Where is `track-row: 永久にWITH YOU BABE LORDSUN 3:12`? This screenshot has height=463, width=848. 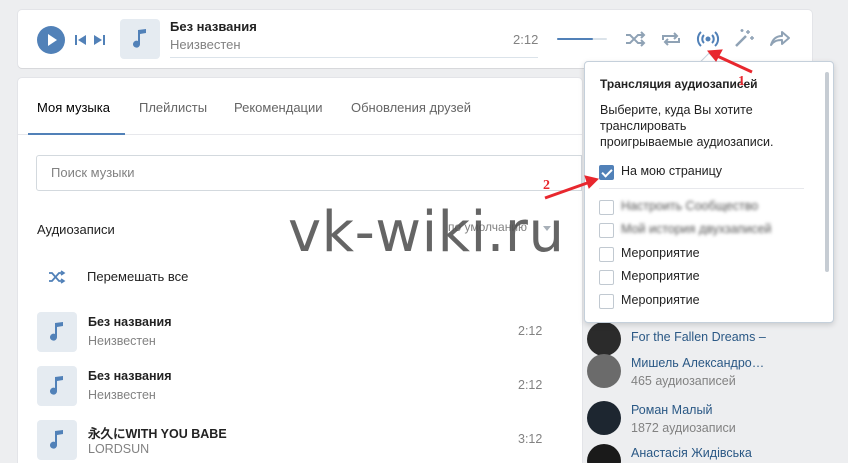 track-row: 永久にWITH YOU BABE LORDSUN 3:12 is located at coordinates (302, 441).